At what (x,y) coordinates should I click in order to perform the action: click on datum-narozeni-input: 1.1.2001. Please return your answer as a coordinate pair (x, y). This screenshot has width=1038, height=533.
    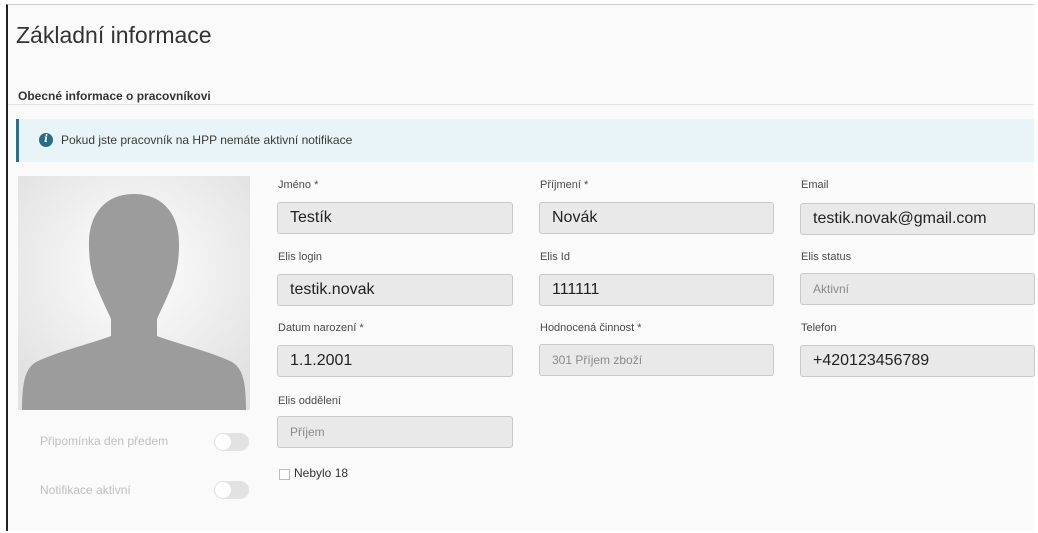
    Looking at the image, I should click on (395, 361).